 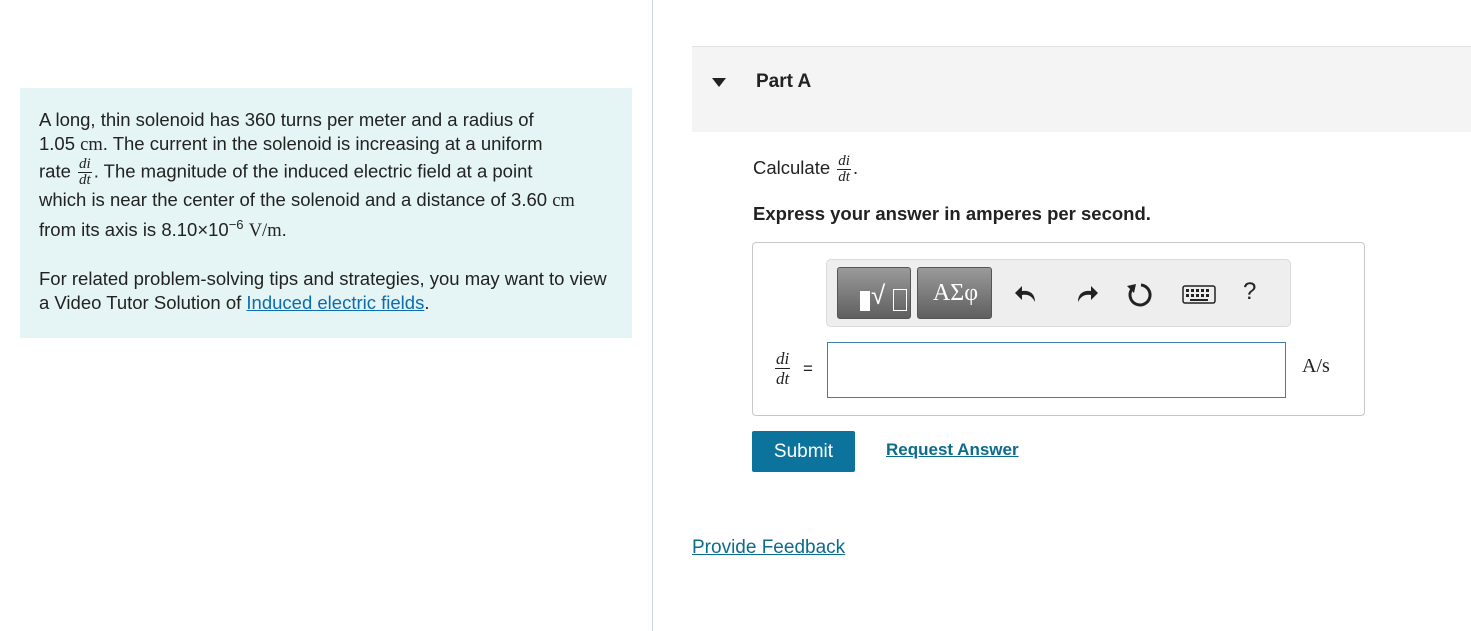 What do you see at coordinates (57, 143) in the screenshot?
I see `radius-value: 1.05` at bounding box center [57, 143].